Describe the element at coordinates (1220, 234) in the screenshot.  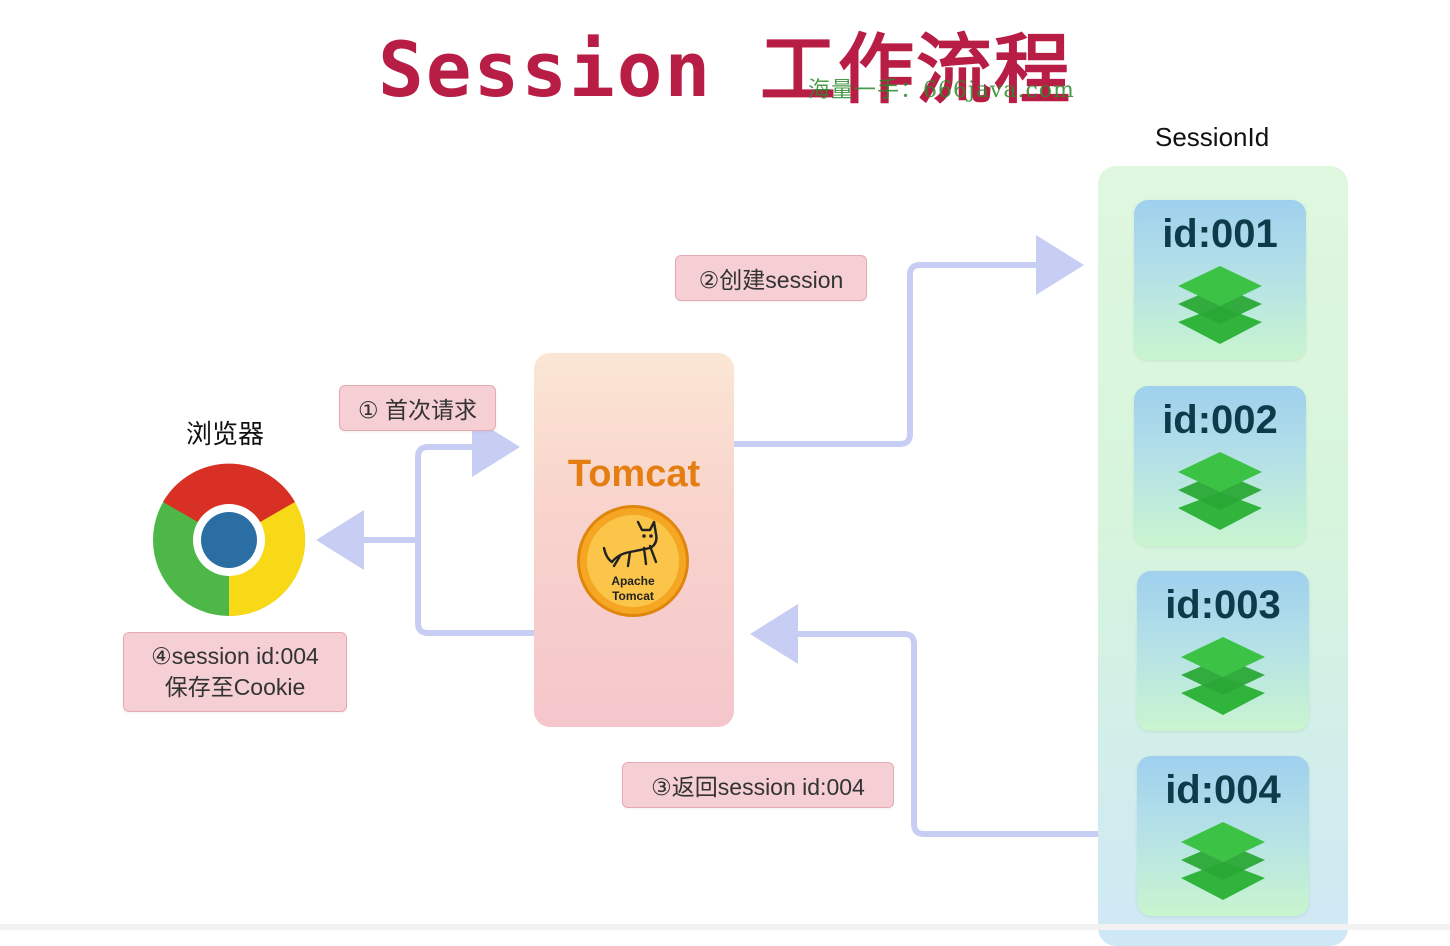
I see `session-id-text: id:001` at that location.